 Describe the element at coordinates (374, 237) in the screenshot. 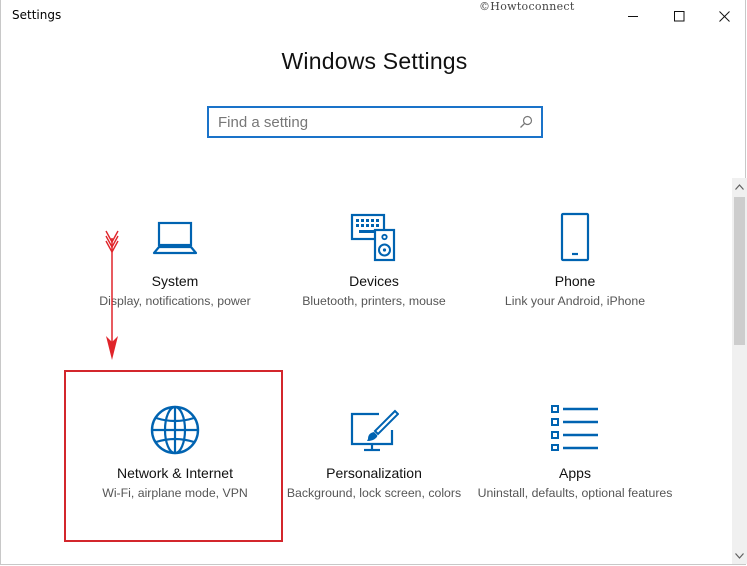

I see `keyboard-speaker-icon` at that location.